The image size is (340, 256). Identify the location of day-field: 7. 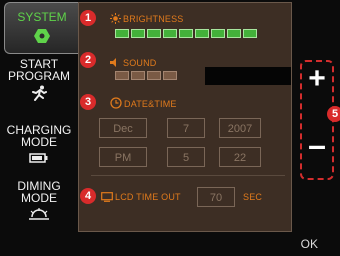
(186, 128).